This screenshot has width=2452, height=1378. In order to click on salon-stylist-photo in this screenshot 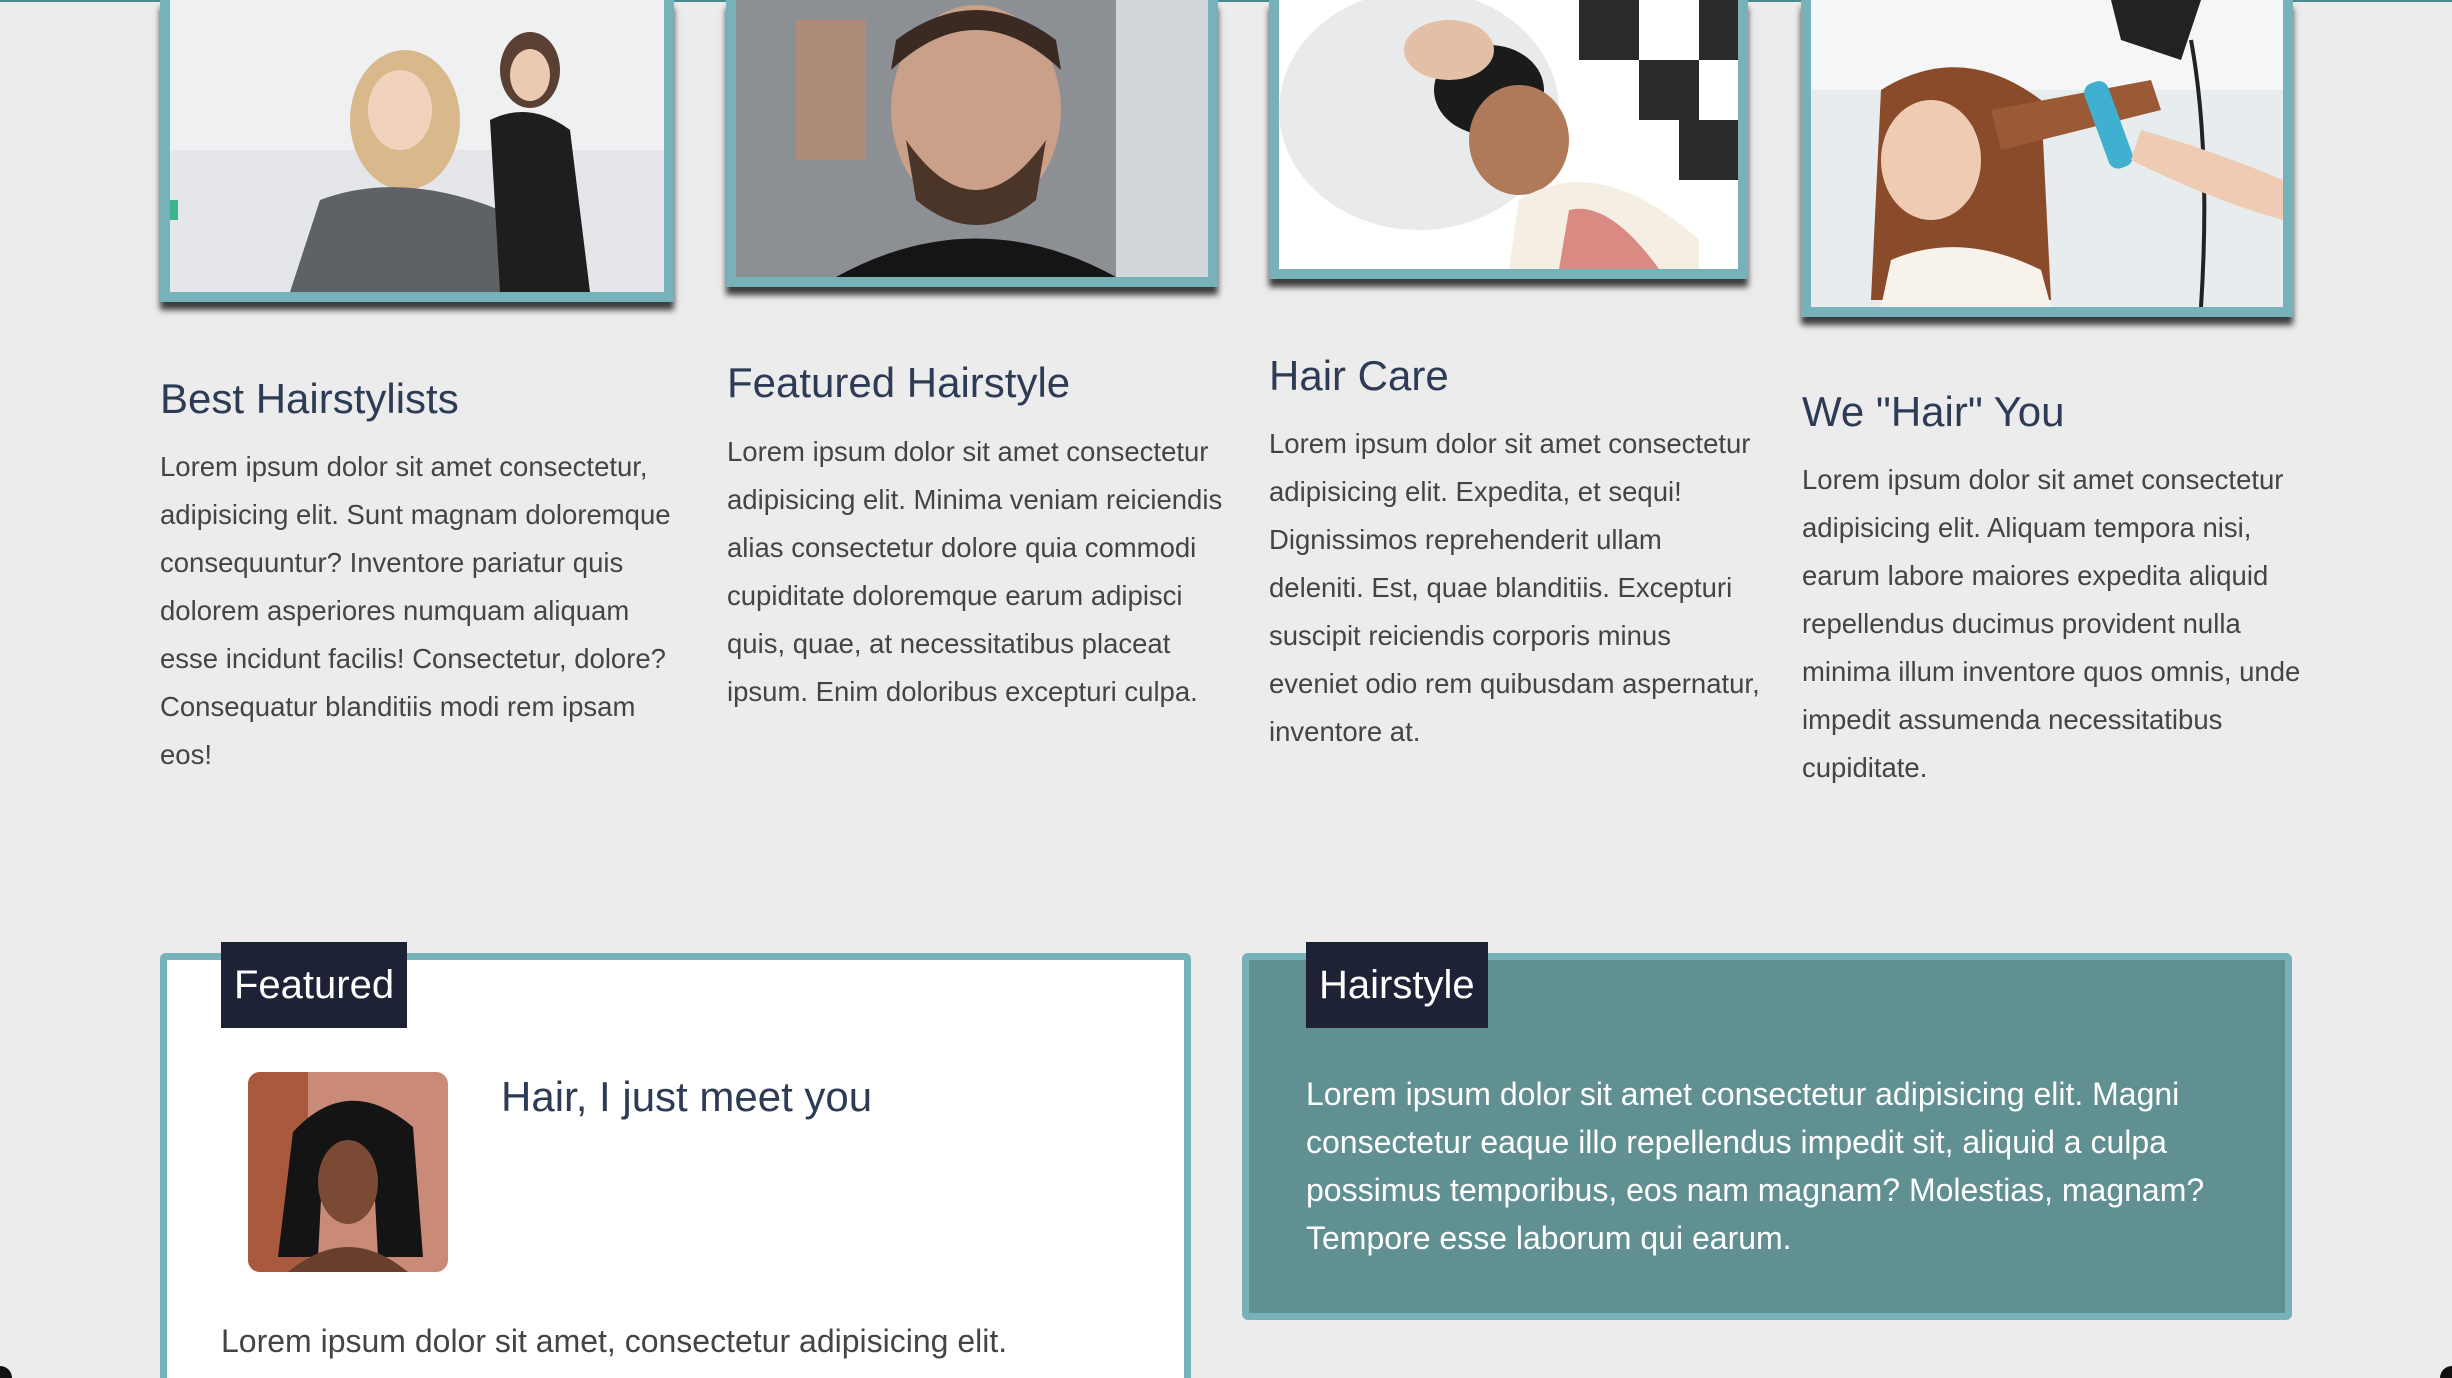, I will do `click(417, 151)`.